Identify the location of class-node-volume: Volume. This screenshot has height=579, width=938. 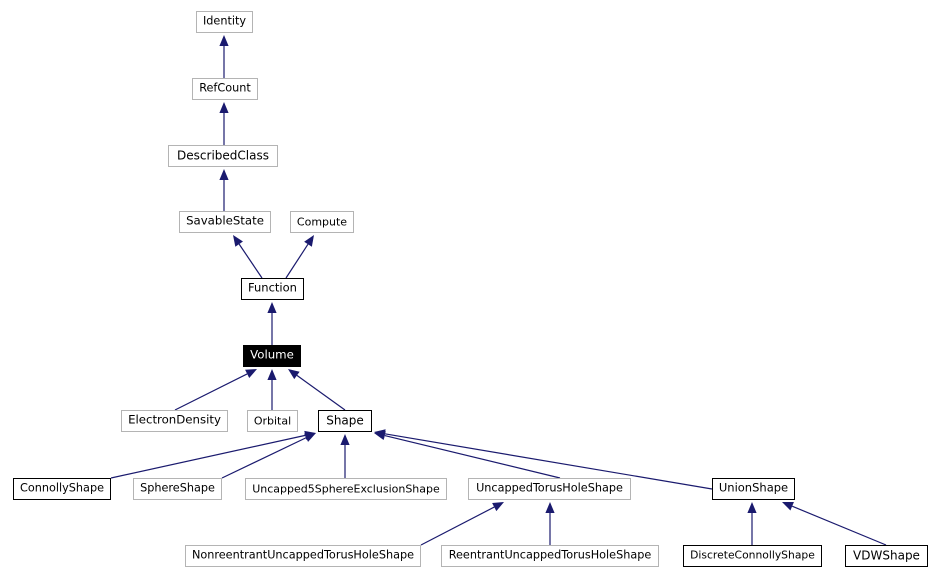
(272, 356).